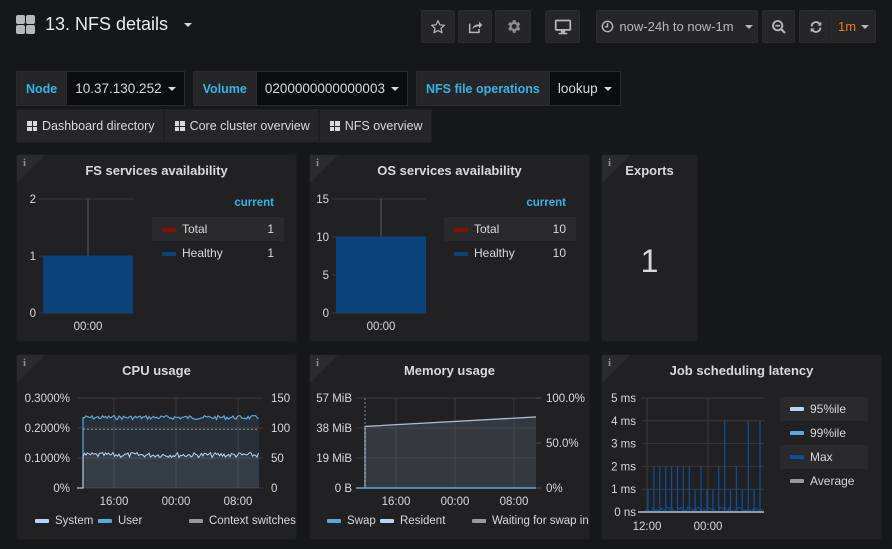  I want to click on variable-value: 0200000000000003, so click(324, 88).